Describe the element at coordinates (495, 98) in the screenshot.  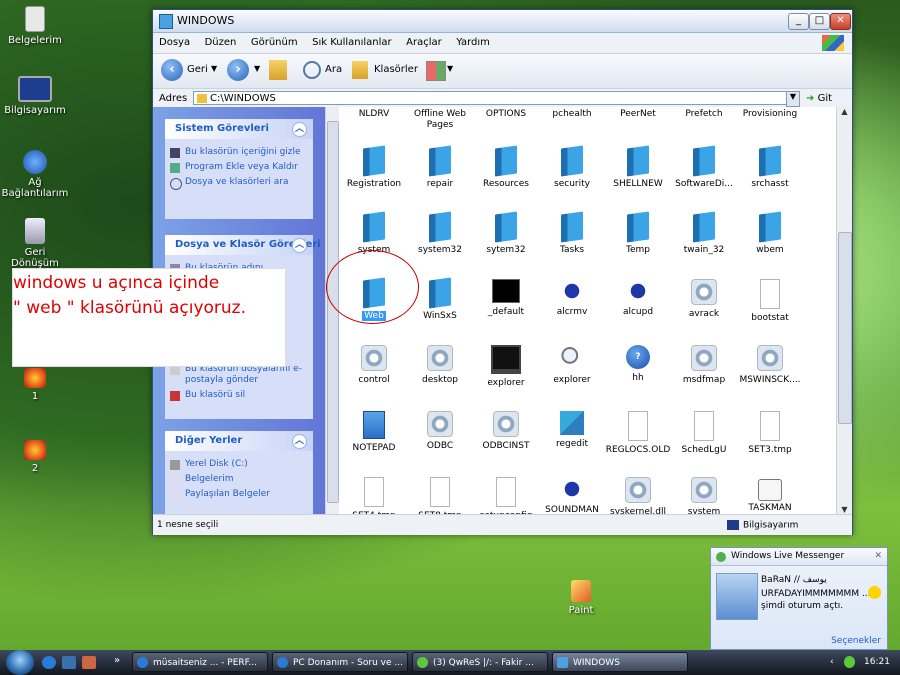
I see `address-input: C:\WINDOWS` at that location.